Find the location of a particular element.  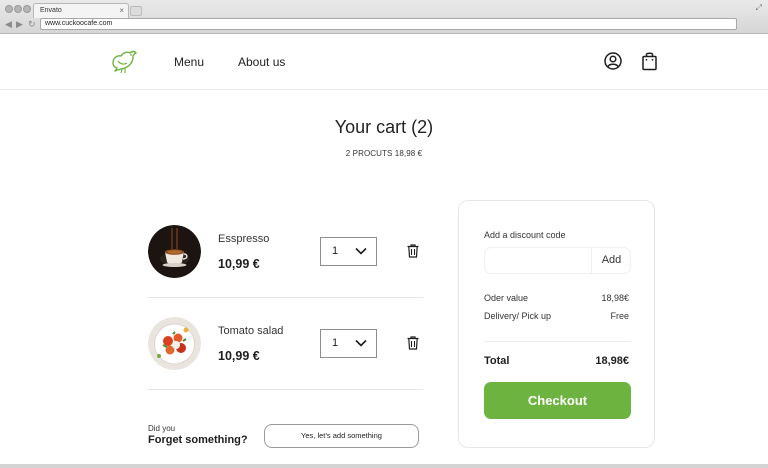

total-value: 18,98€ is located at coordinates (612, 361).